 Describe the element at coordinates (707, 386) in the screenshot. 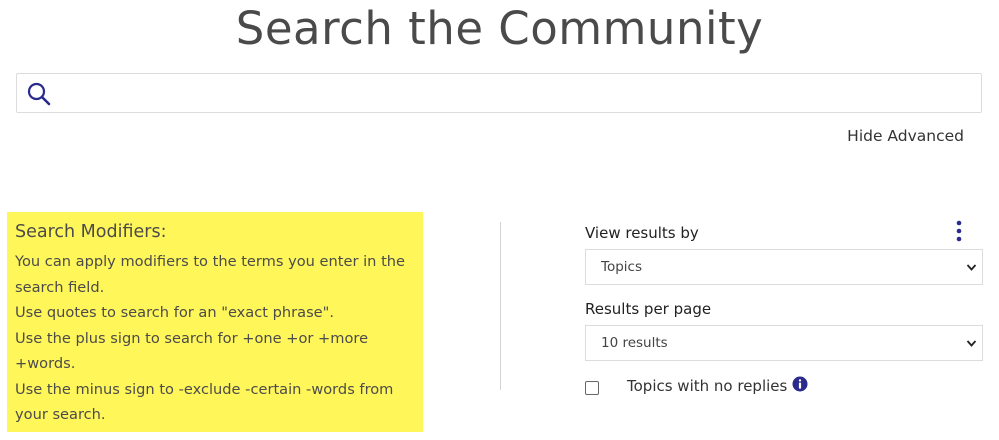

I see `no-replies-label: Topics with no replies` at that location.